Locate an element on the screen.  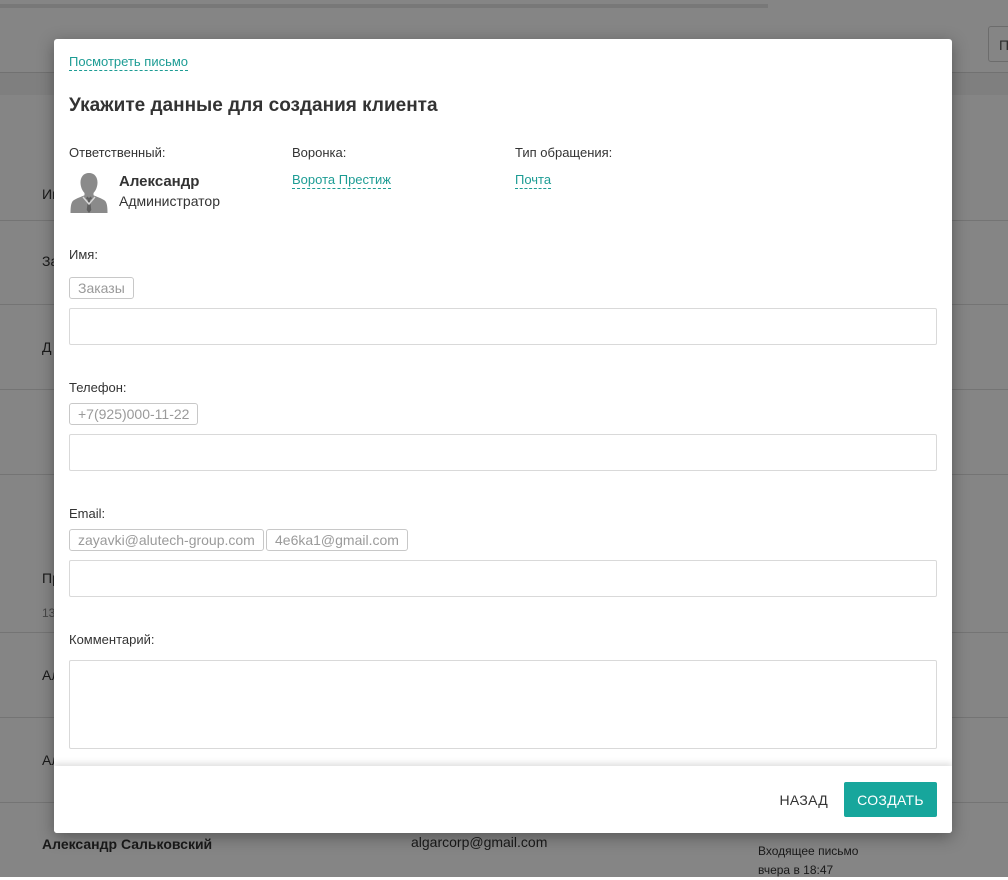
modal-title: Укажите данные для создания клиента is located at coordinates (253, 105).